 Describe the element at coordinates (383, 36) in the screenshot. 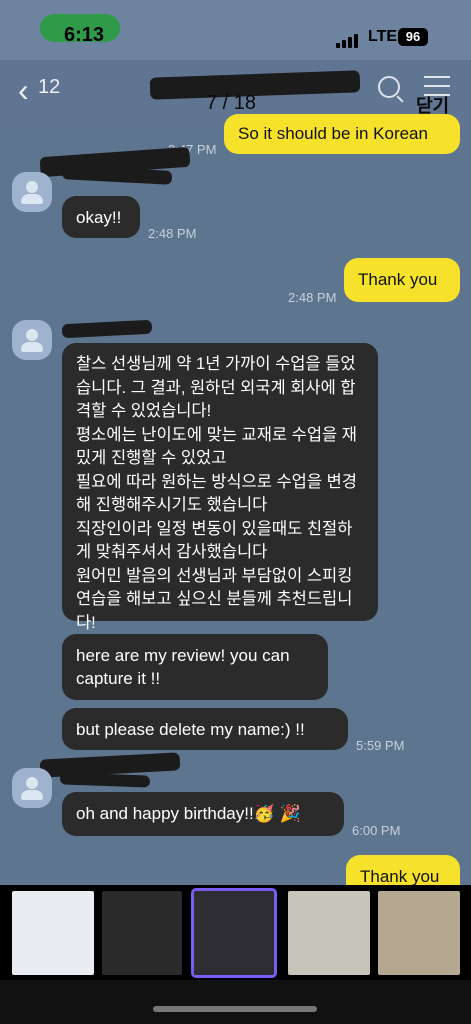

I see `network-label: LTE` at that location.